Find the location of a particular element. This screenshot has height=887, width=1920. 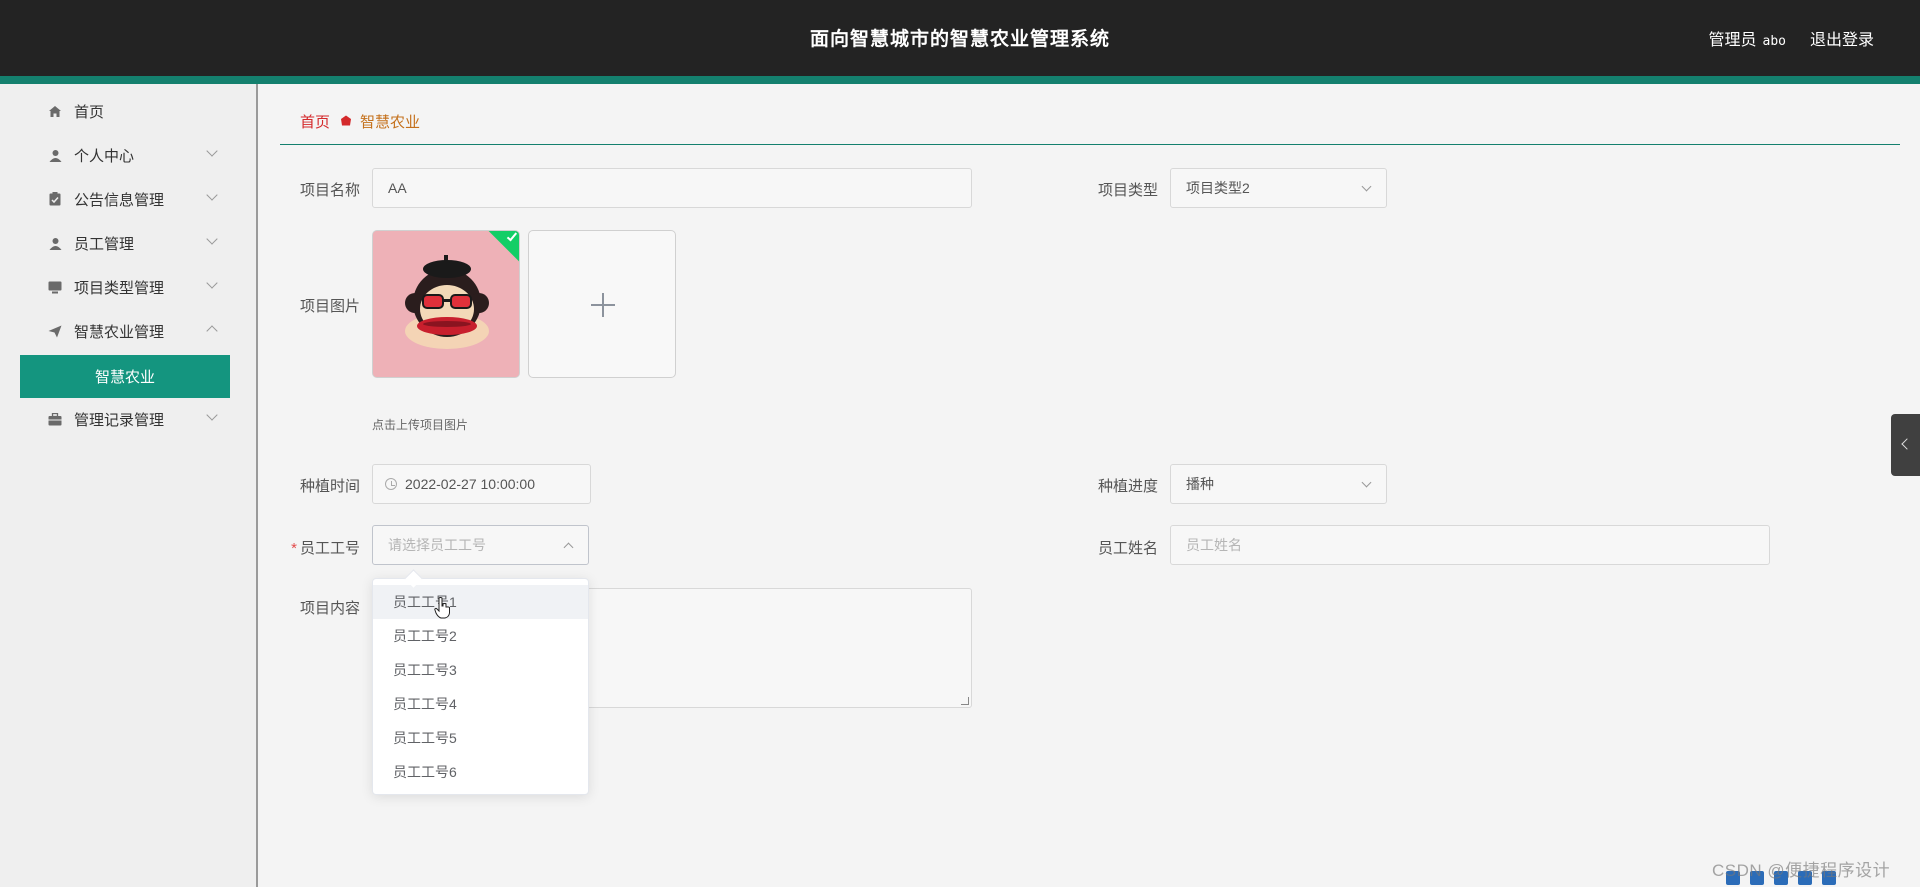

sidebar-item-notice-management: 公告信息管理 is located at coordinates (125, 199).